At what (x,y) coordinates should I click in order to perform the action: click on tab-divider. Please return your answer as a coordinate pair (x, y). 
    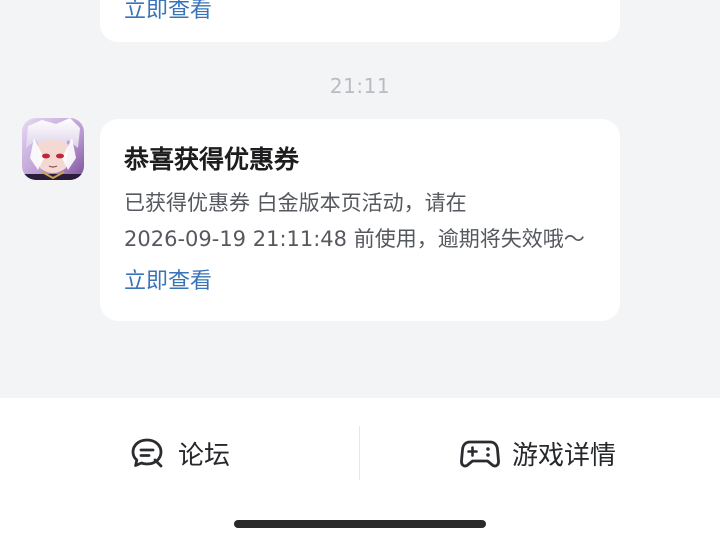
    Looking at the image, I should click on (359, 453).